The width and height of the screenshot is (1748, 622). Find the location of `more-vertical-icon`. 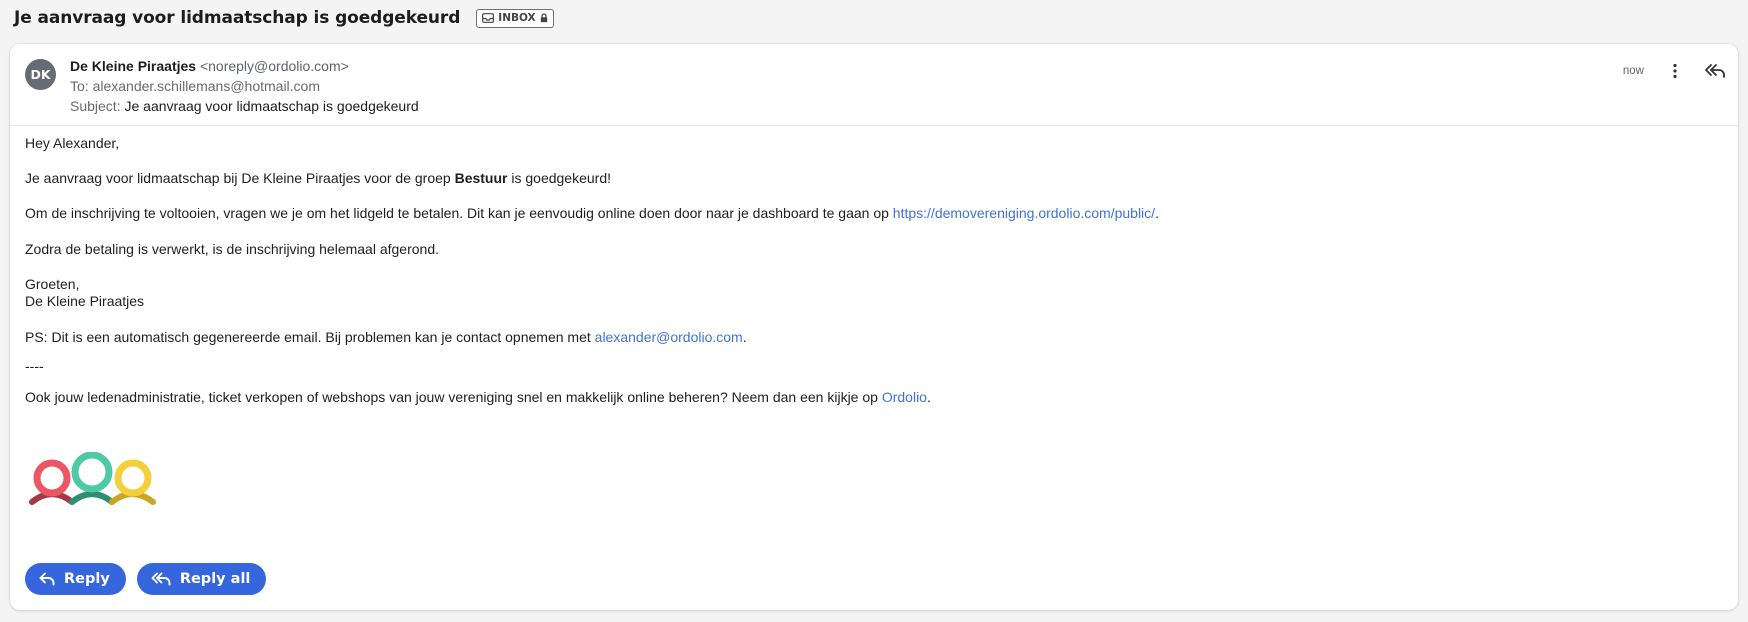

more-vertical-icon is located at coordinates (1675, 71).